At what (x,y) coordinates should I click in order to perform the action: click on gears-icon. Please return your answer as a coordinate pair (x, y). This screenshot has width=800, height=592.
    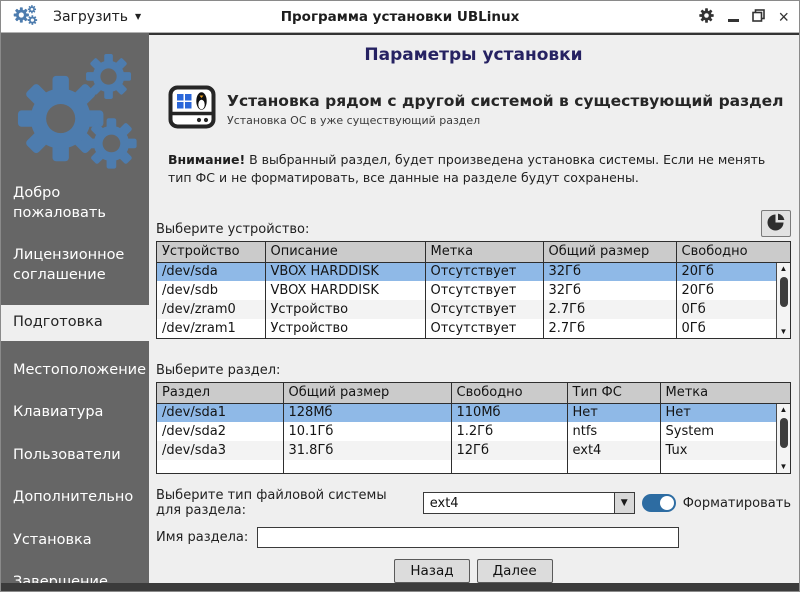
    Looking at the image, I should click on (25, 17).